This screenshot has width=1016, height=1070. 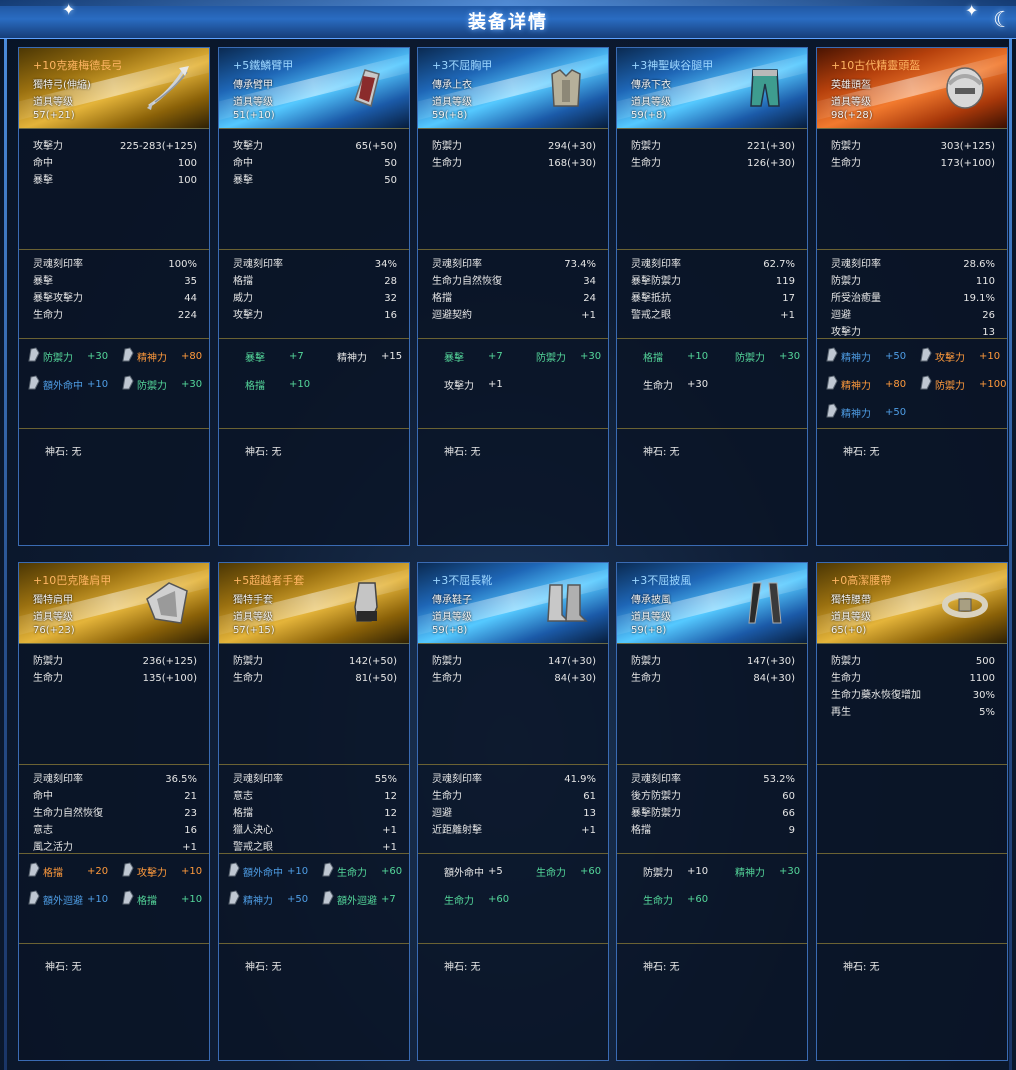 What do you see at coordinates (771, 163) in the screenshot?
I see `stat-value: 126(+30)` at bounding box center [771, 163].